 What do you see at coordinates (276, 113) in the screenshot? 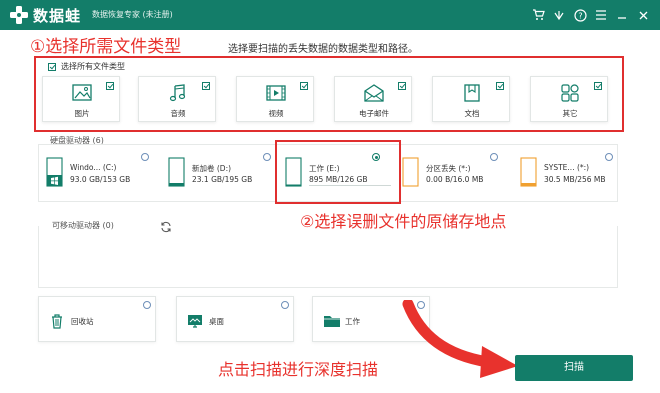
I see `file-type-label: 视频` at bounding box center [276, 113].